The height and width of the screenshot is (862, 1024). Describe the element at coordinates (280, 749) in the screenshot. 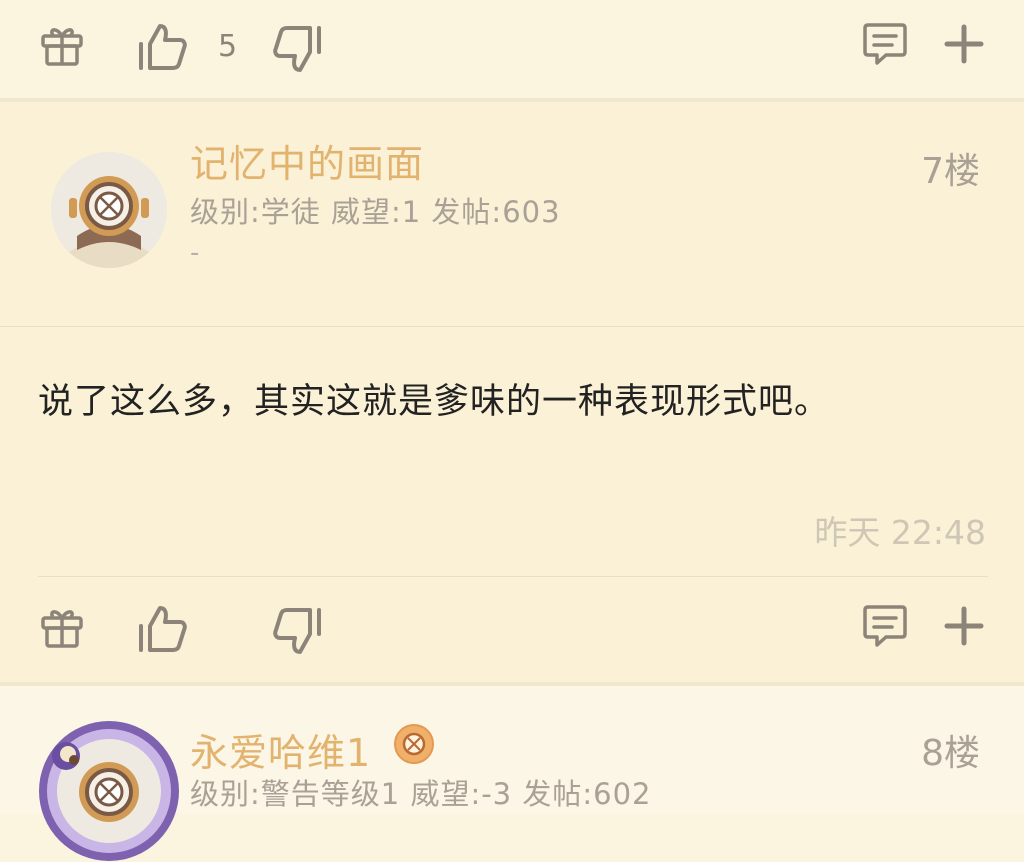

I see `username: 永爱哈维1` at that location.